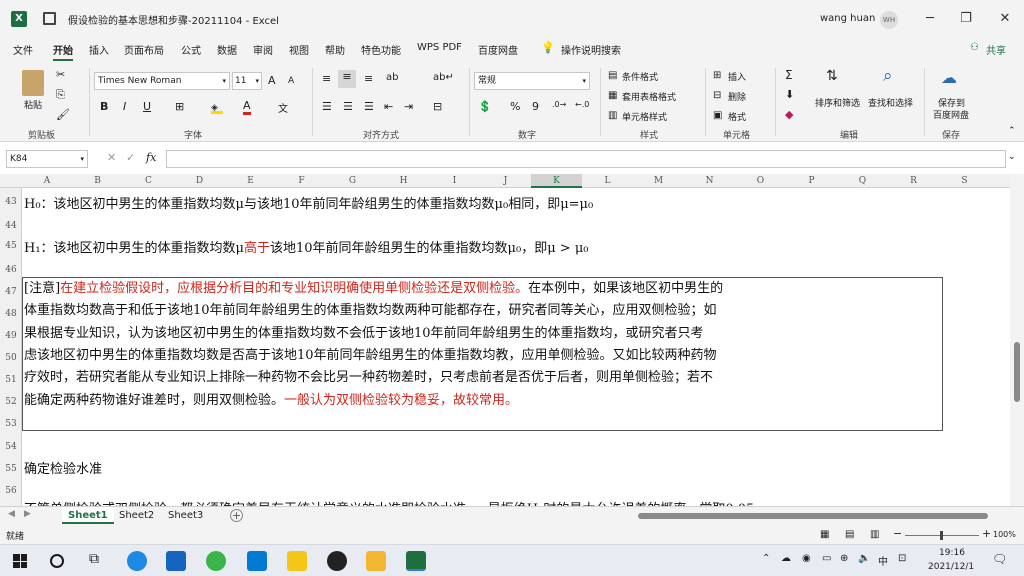 Image resolution: width=1024 pixels, height=576 pixels. What do you see at coordinates (824, 534) in the screenshot?
I see `view-normal-icon: ▦` at bounding box center [824, 534].